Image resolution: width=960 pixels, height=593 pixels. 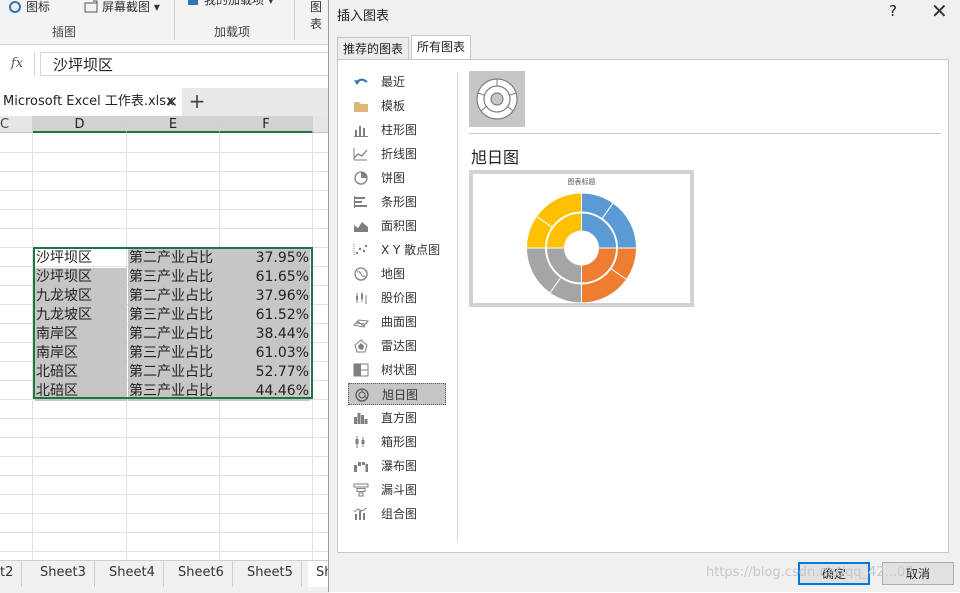 What do you see at coordinates (393, 274) in the screenshot?
I see `chart-type-label: 地图` at bounding box center [393, 274].